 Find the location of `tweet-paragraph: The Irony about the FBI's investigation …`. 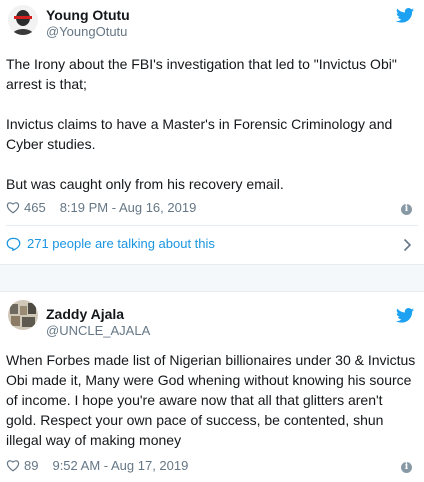

tweet-paragraph: The Irony about the FBI's investigation … is located at coordinates (201, 74).